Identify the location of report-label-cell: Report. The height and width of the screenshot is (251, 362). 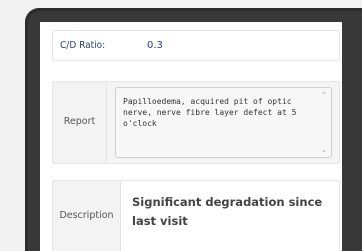
(80, 122).